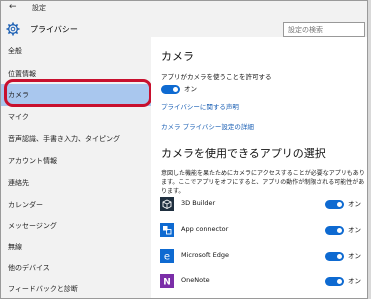 This screenshot has height=299, width=371. What do you see at coordinates (76, 161) in the screenshot?
I see `sidebar-item-account-info: アカウント情報` at bounding box center [76, 161].